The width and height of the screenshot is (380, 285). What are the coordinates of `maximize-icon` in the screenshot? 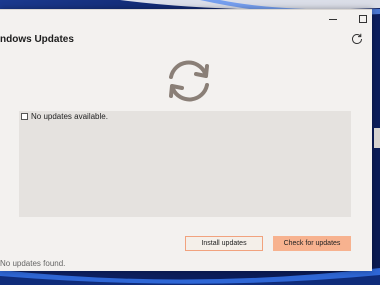 It's located at (363, 19).